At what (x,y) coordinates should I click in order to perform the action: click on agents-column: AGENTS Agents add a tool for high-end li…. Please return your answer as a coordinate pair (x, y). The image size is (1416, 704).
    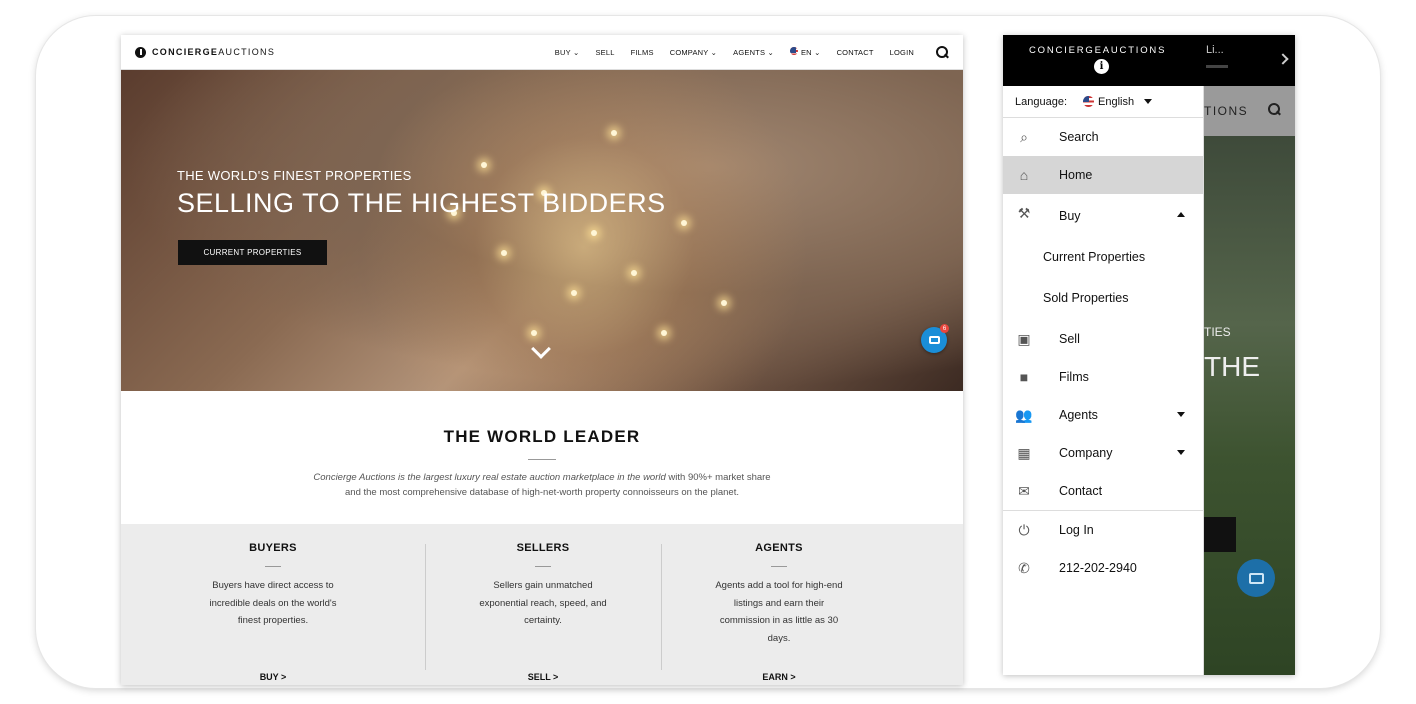
    Looking at the image, I should click on (779, 613).